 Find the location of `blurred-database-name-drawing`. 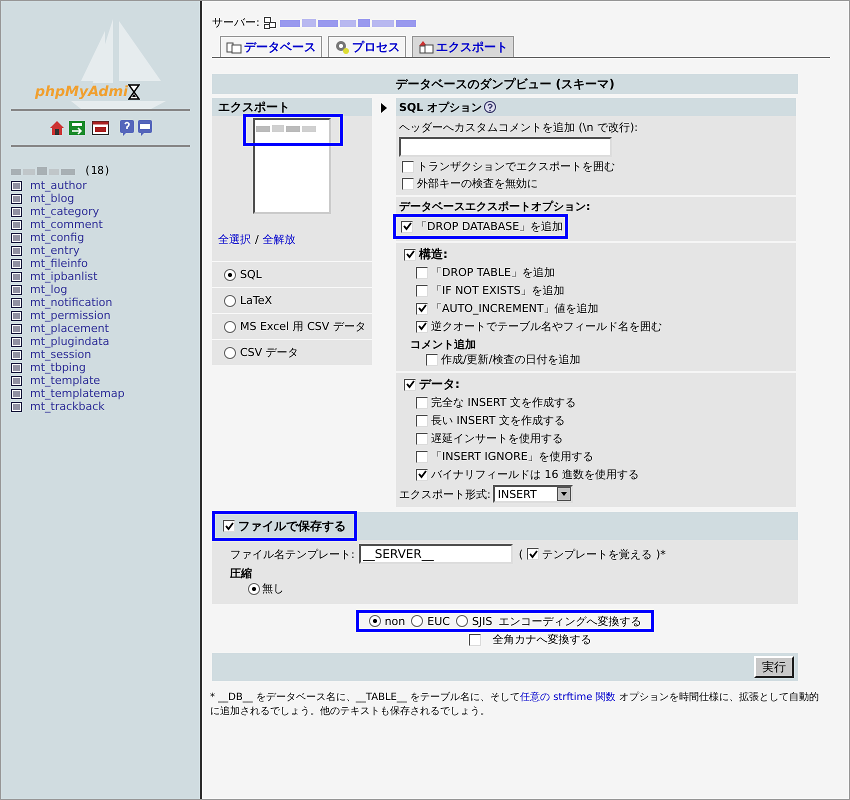

blurred-database-name-drawing is located at coordinates (43, 170).